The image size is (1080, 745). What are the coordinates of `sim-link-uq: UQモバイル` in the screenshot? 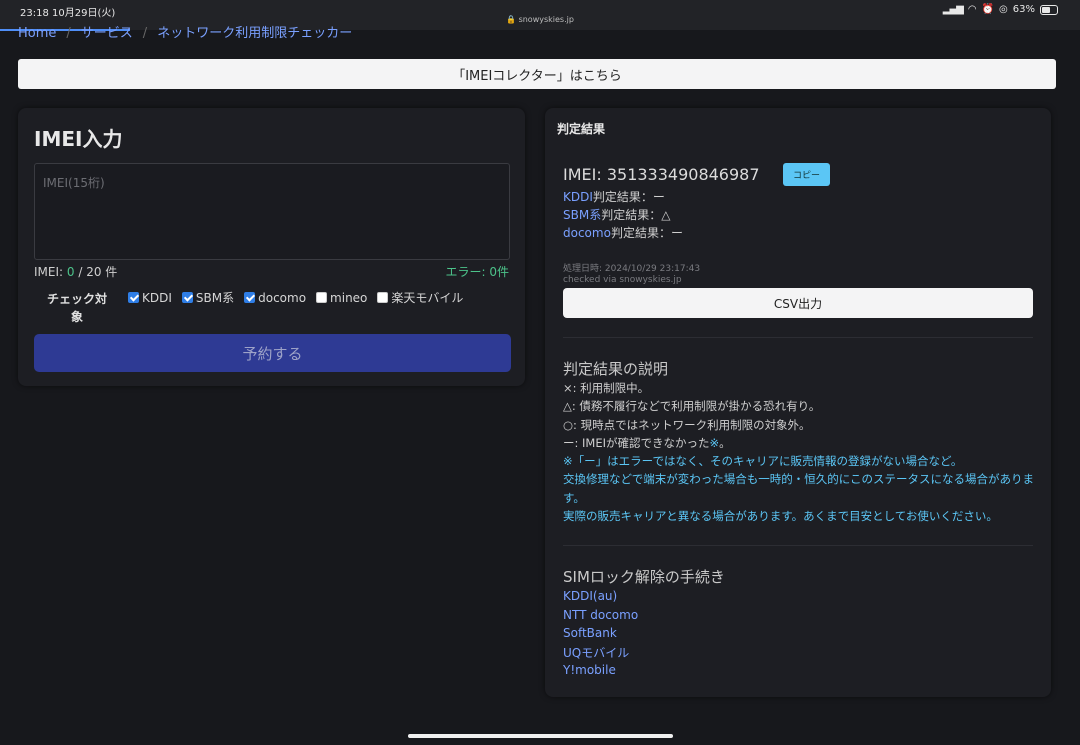 It's located at (596, 652).